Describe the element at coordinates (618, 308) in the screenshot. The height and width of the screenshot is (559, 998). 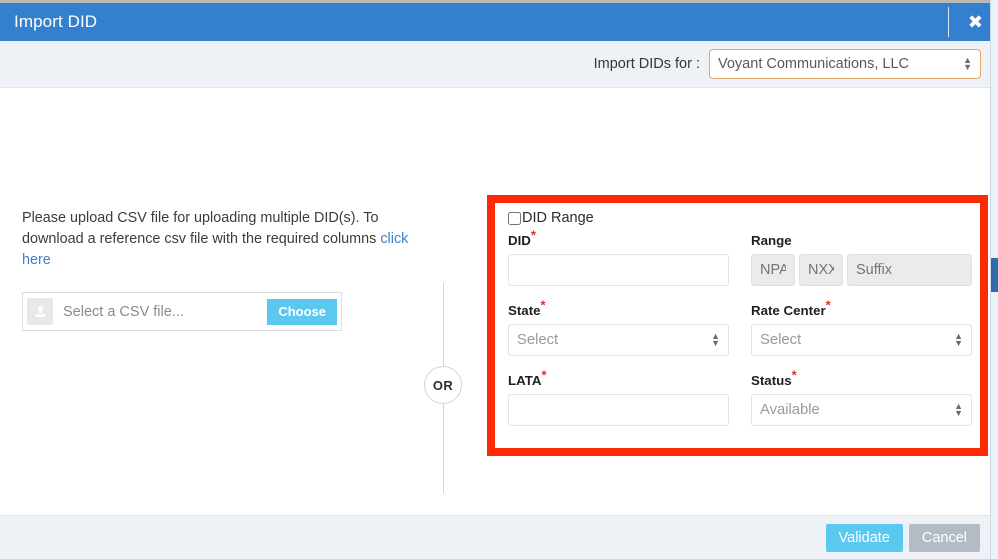
I see `state-label: State*` at that location.